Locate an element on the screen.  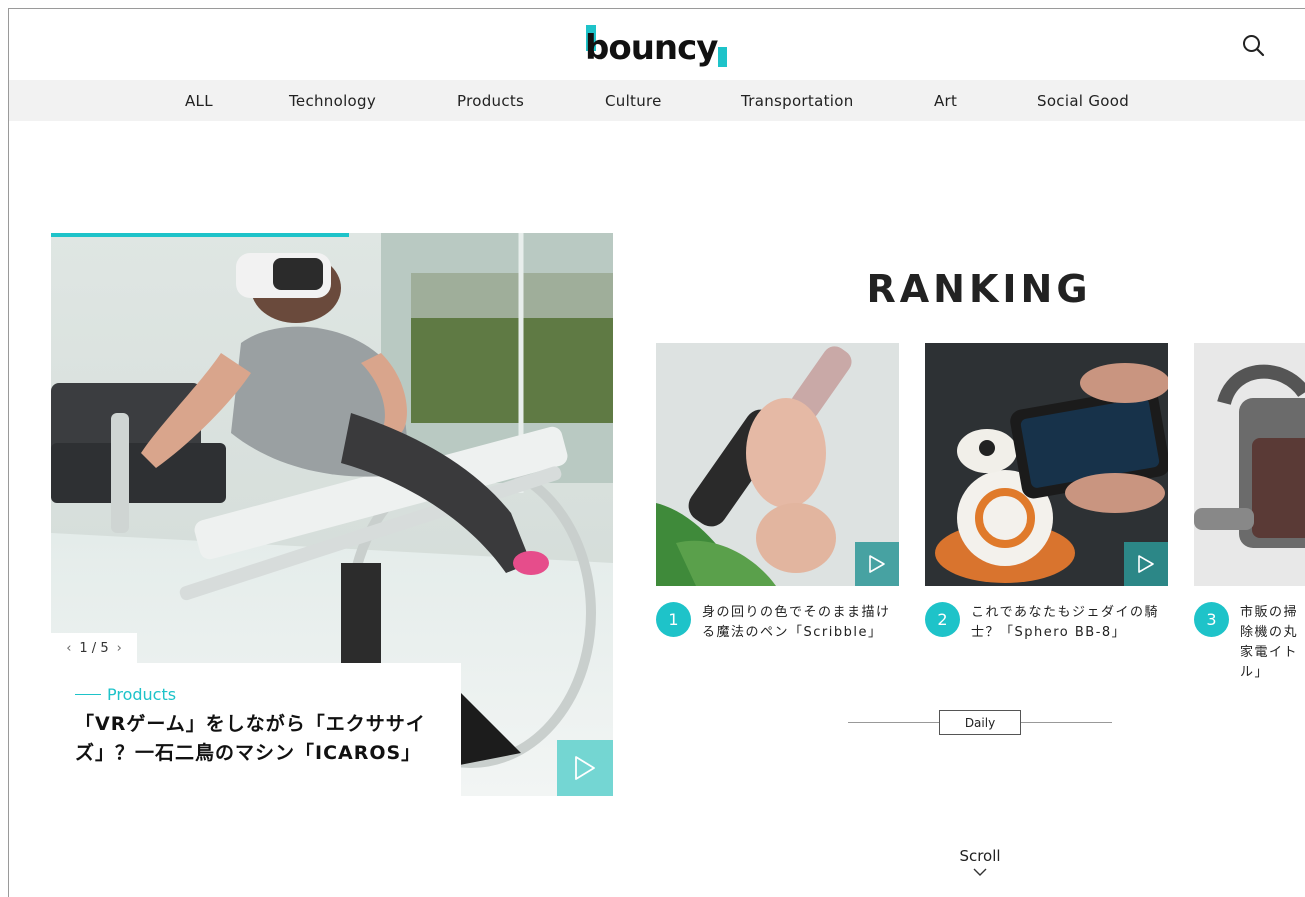
daily-period-button: Daily is located at coordinates (980, 722).